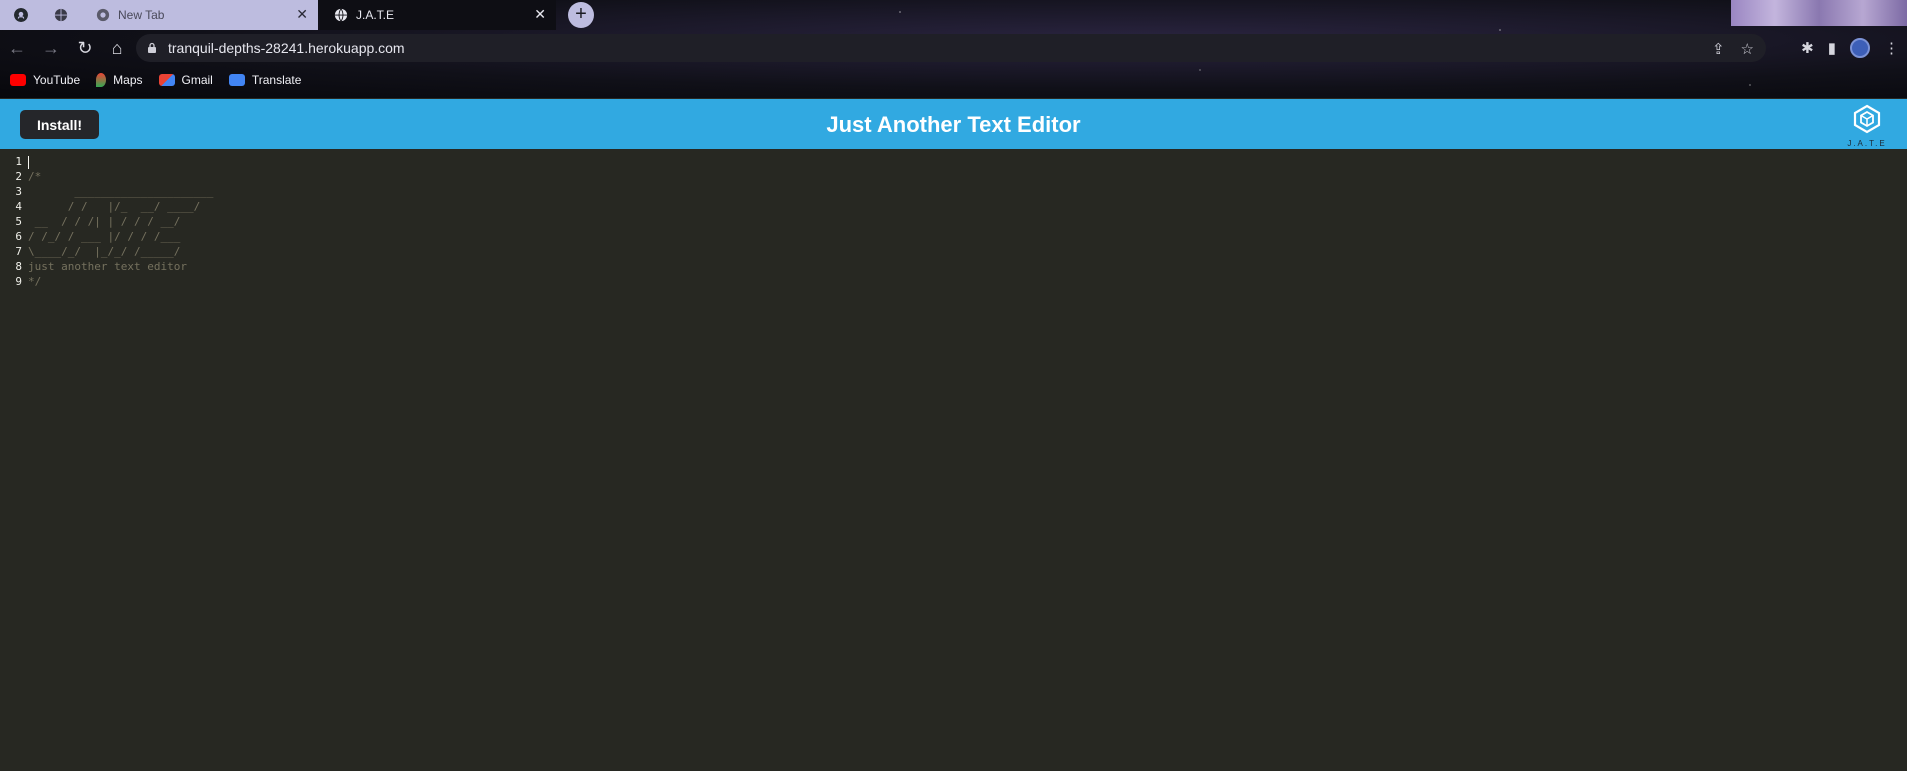  I want to click on bookmark-label: Maps, so click(128, 80).